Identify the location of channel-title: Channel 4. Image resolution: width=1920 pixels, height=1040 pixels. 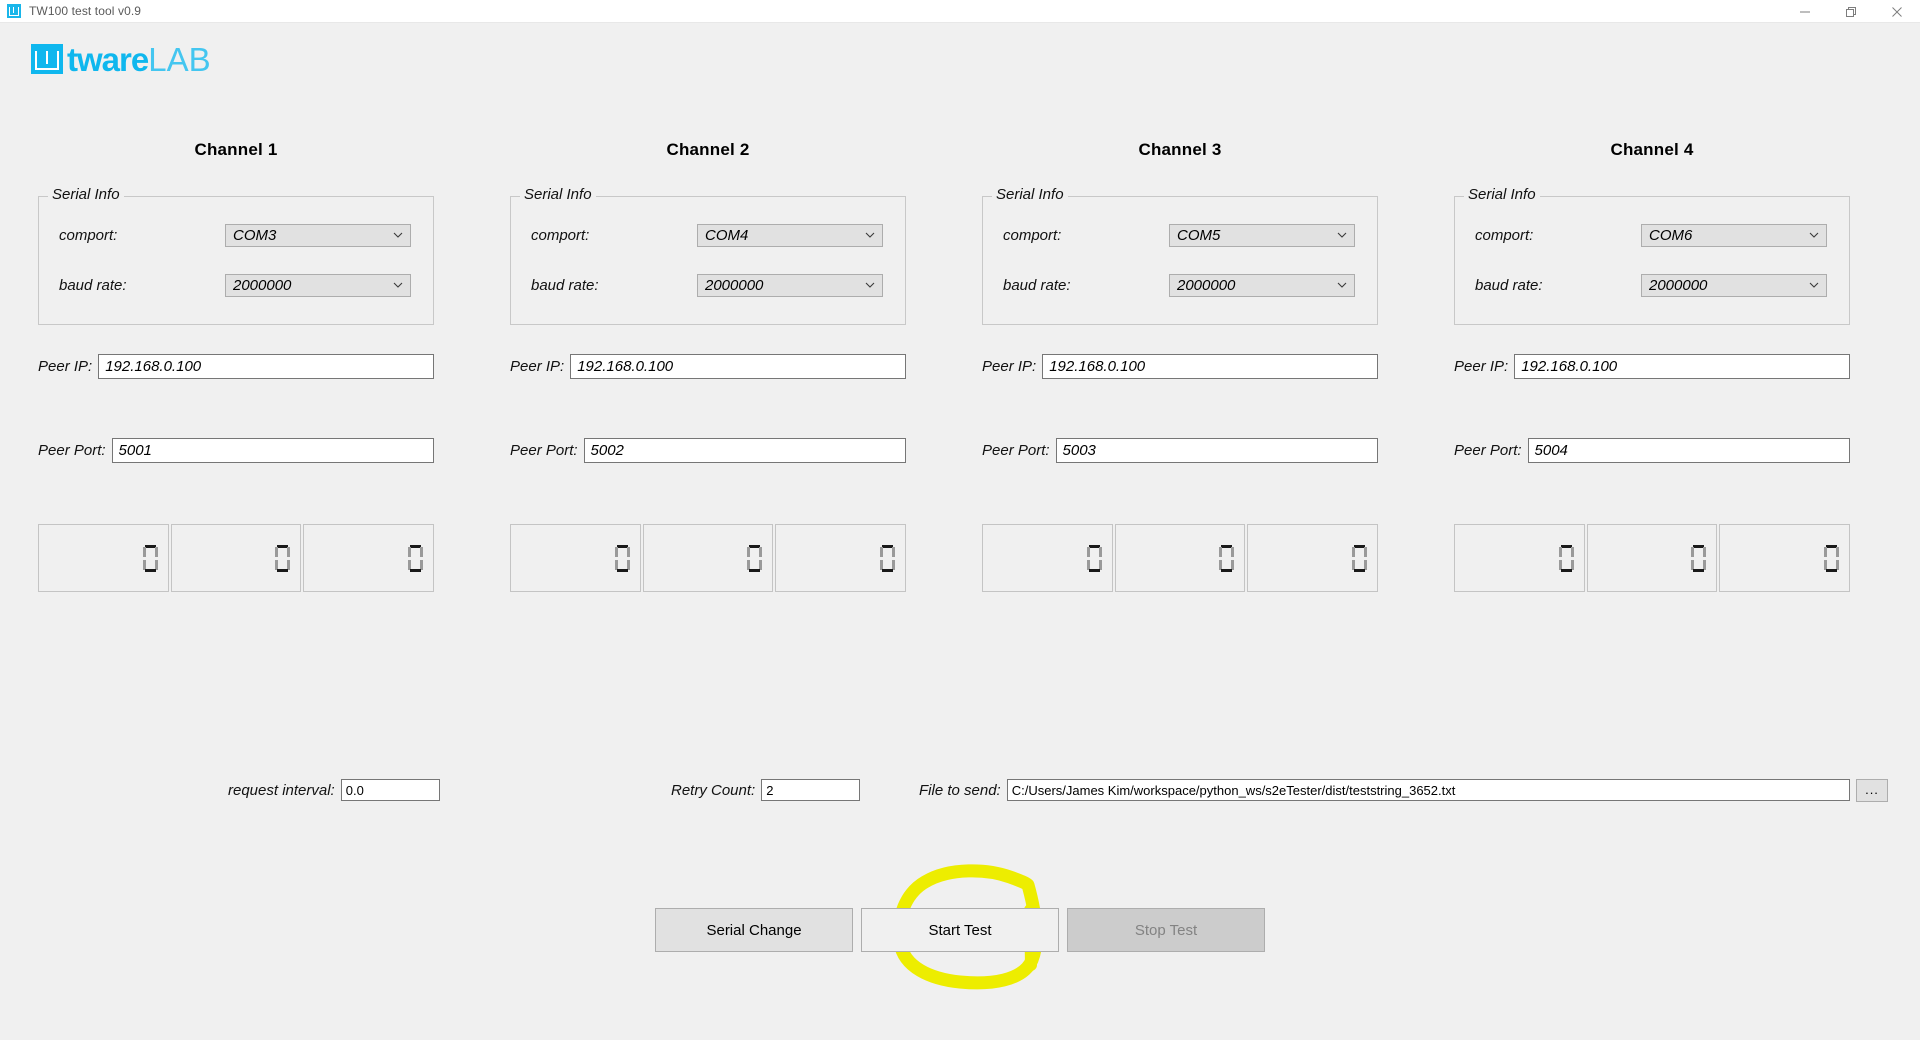
(1652, 149).